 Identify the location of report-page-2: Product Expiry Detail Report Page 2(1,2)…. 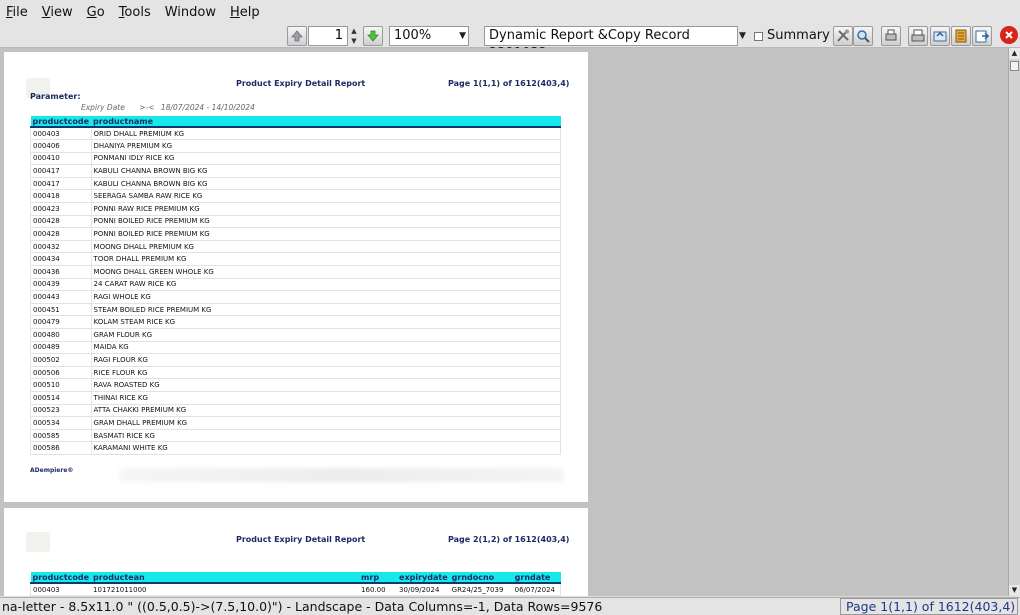
(296, 552).